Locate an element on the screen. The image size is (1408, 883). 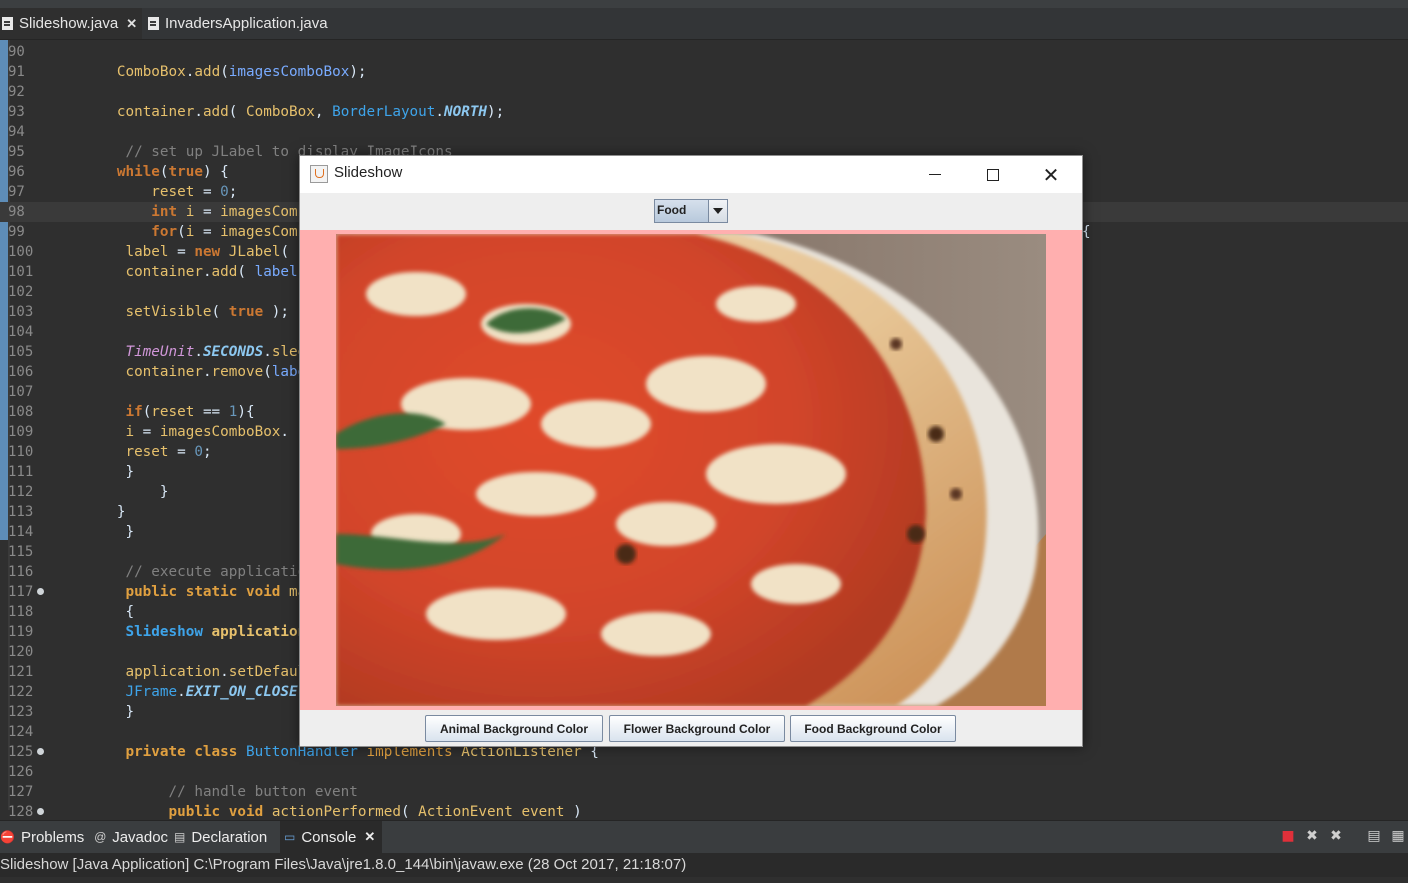
code-line: 126 is located at coordinates (704, 772).